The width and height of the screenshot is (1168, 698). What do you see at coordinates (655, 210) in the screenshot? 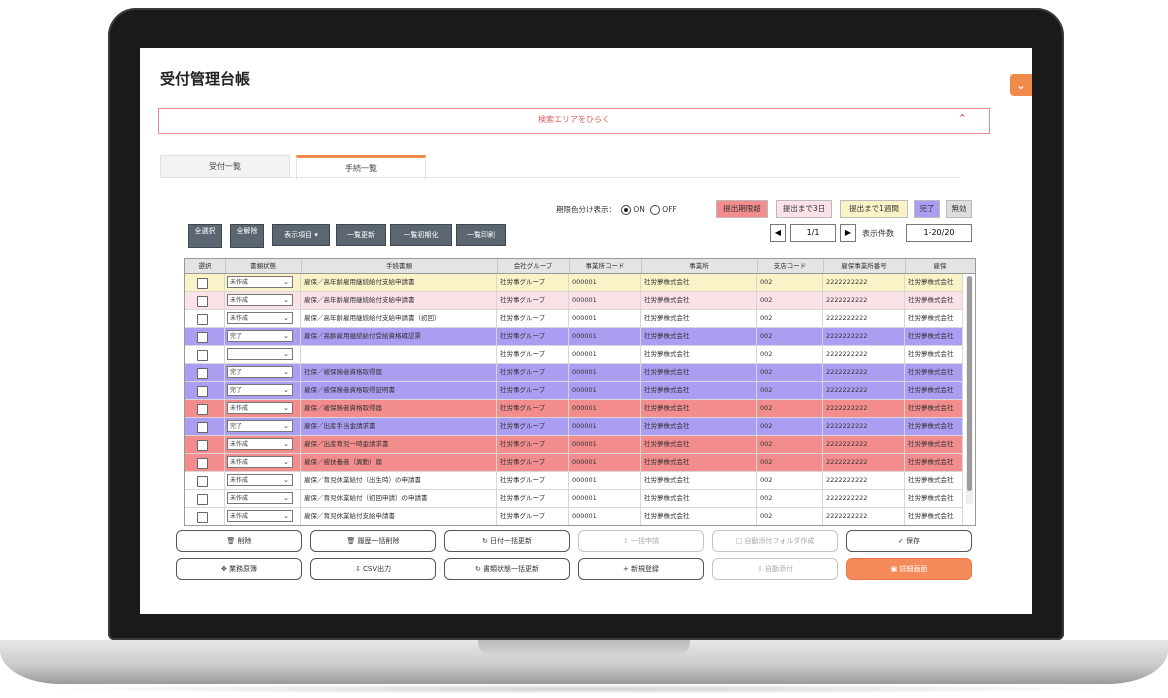
I see `radio-off` at bounding box center [655, 210].